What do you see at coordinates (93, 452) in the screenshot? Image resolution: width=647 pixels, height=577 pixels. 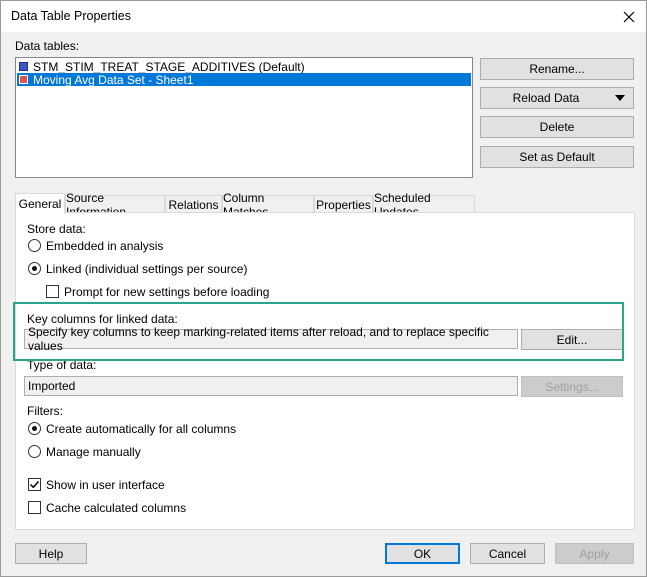 I see `manage-filters-manually-label: Manage manually` at bounding box center [93, 452].